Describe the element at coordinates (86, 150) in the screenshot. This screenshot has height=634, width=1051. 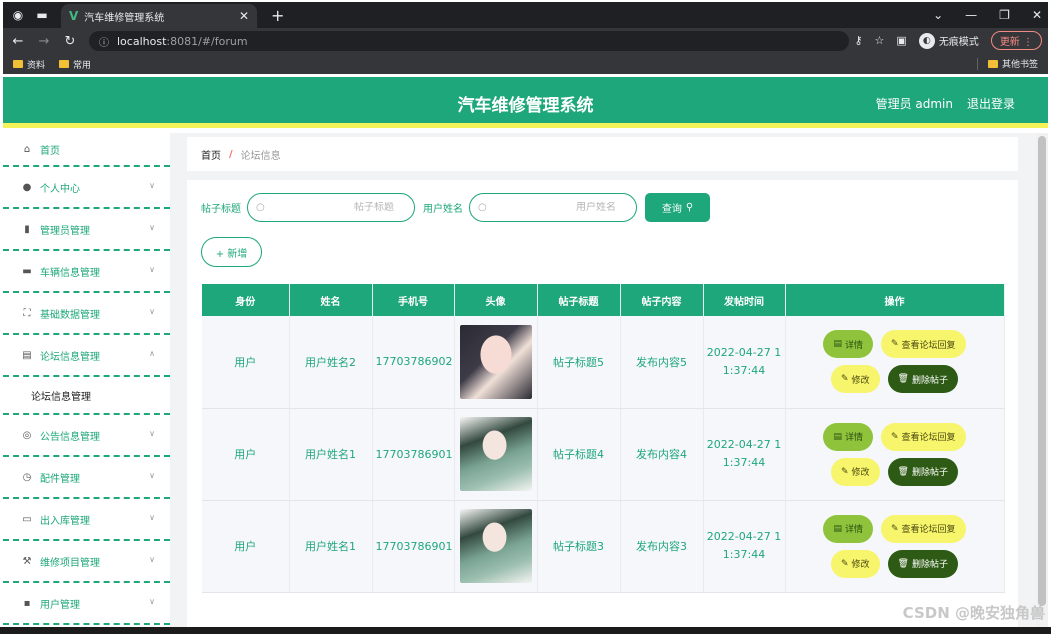
I see `sidebar-item-home: ⌂ 首页` at that location.